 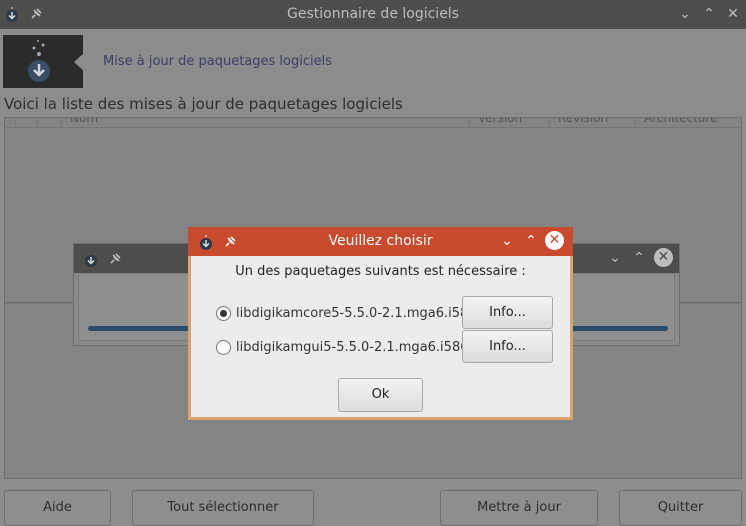 I want to click on column-header-revision: Révision, so click(x=592, y=122).